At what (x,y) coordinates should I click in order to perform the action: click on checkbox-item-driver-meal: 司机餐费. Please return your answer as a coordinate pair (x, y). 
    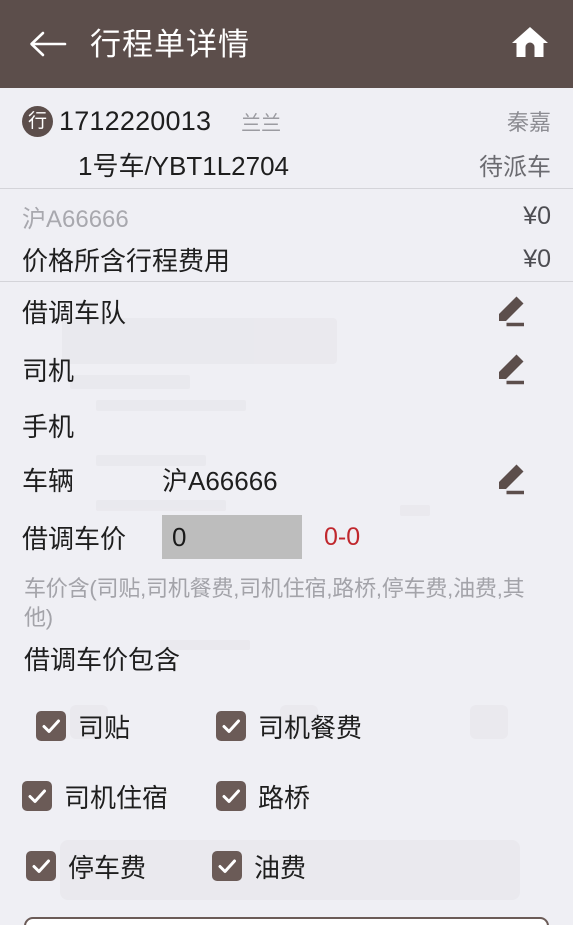
    Looking at the image, I should click on (307, 726).